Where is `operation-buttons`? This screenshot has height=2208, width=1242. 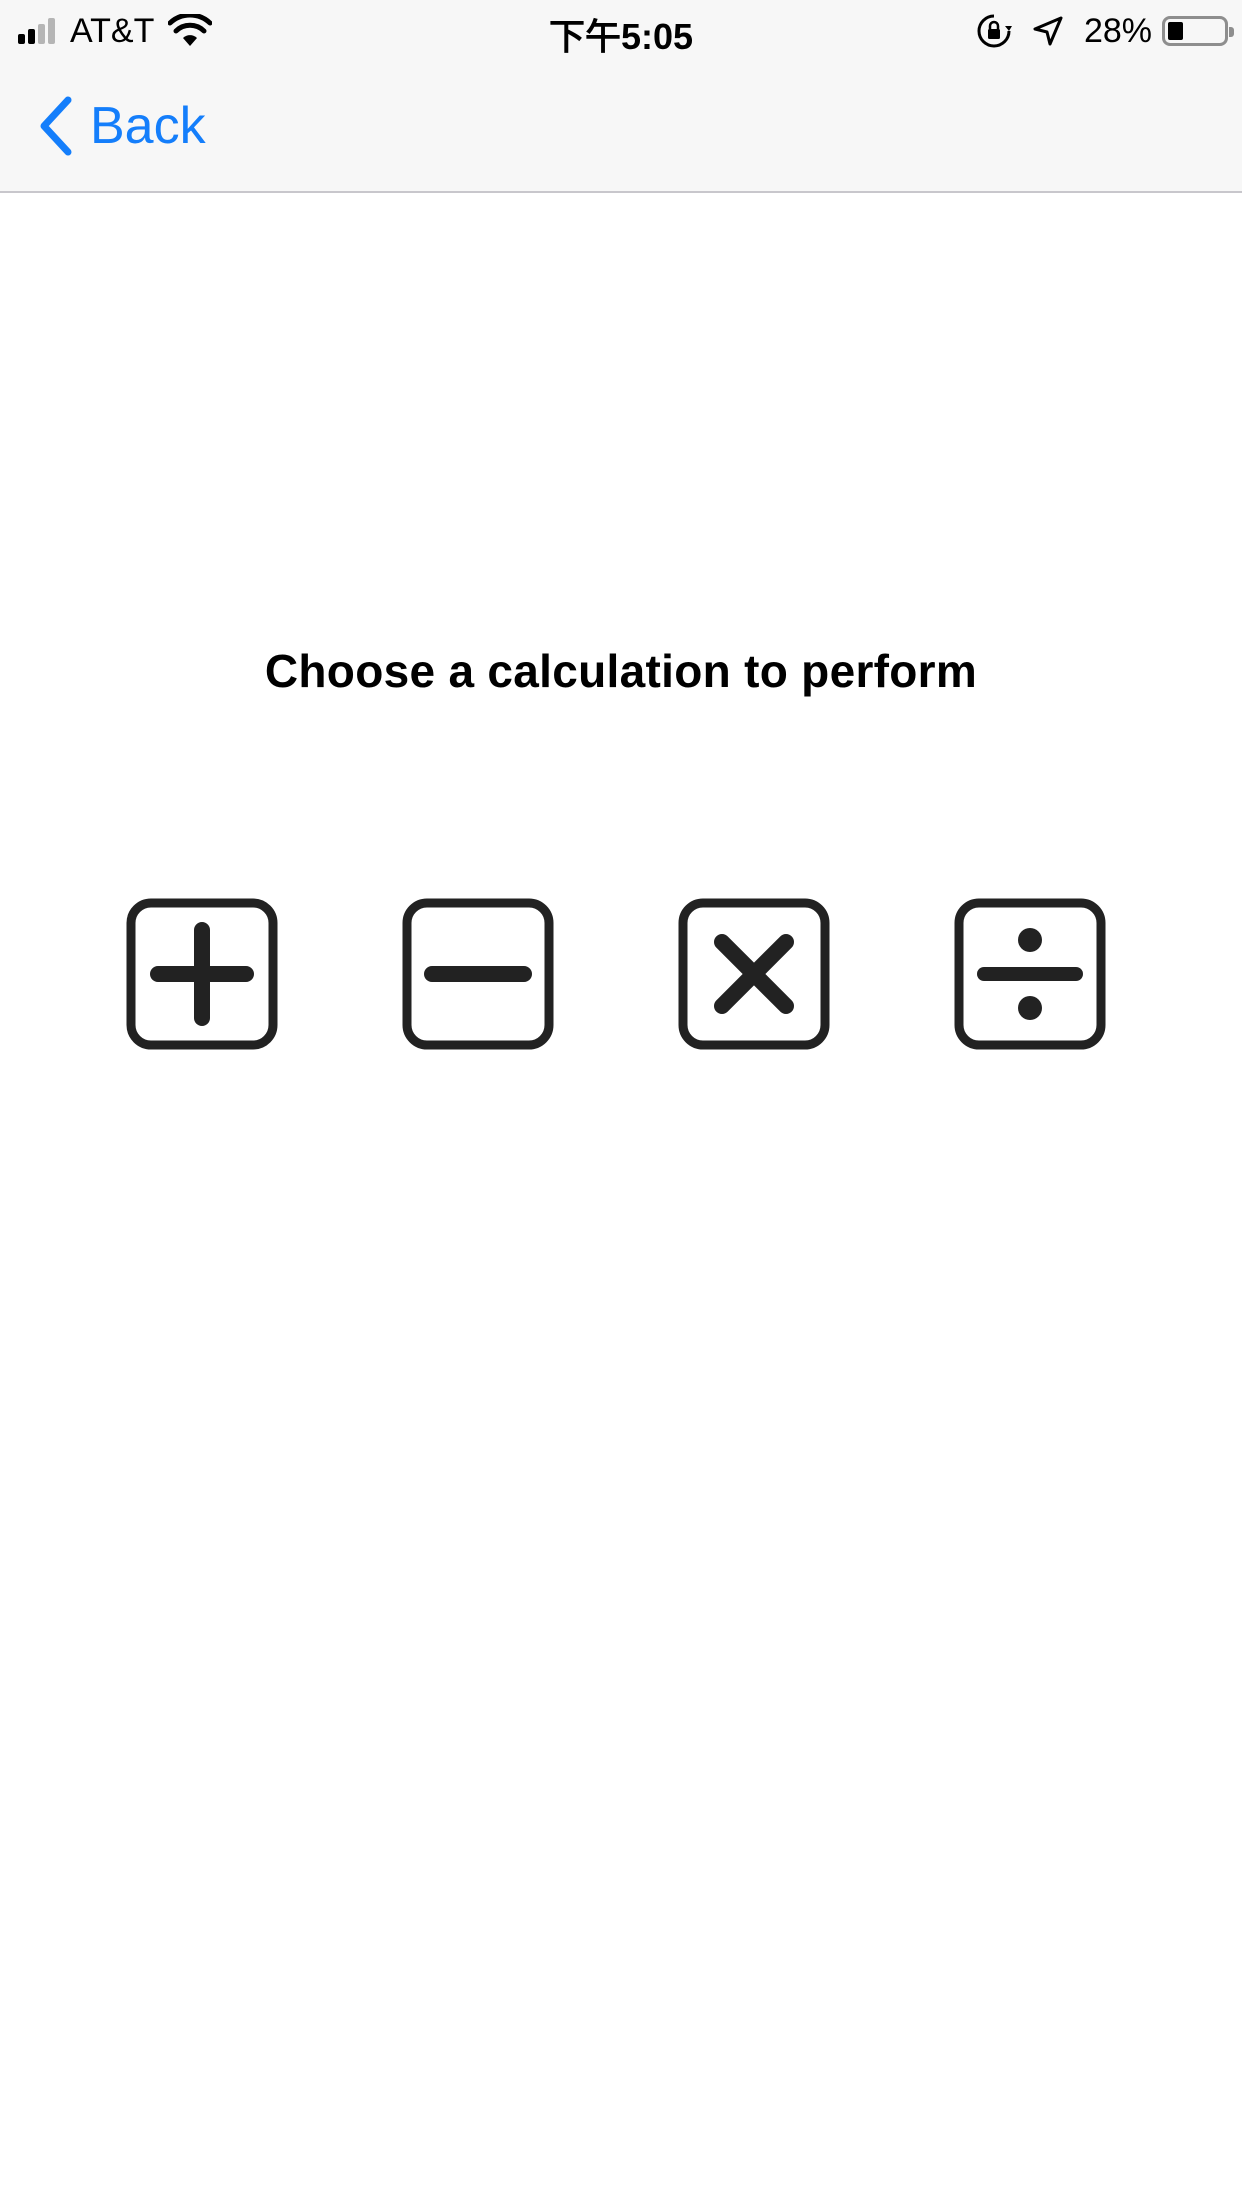
operation-buttons is located at coordinates (621, 974).